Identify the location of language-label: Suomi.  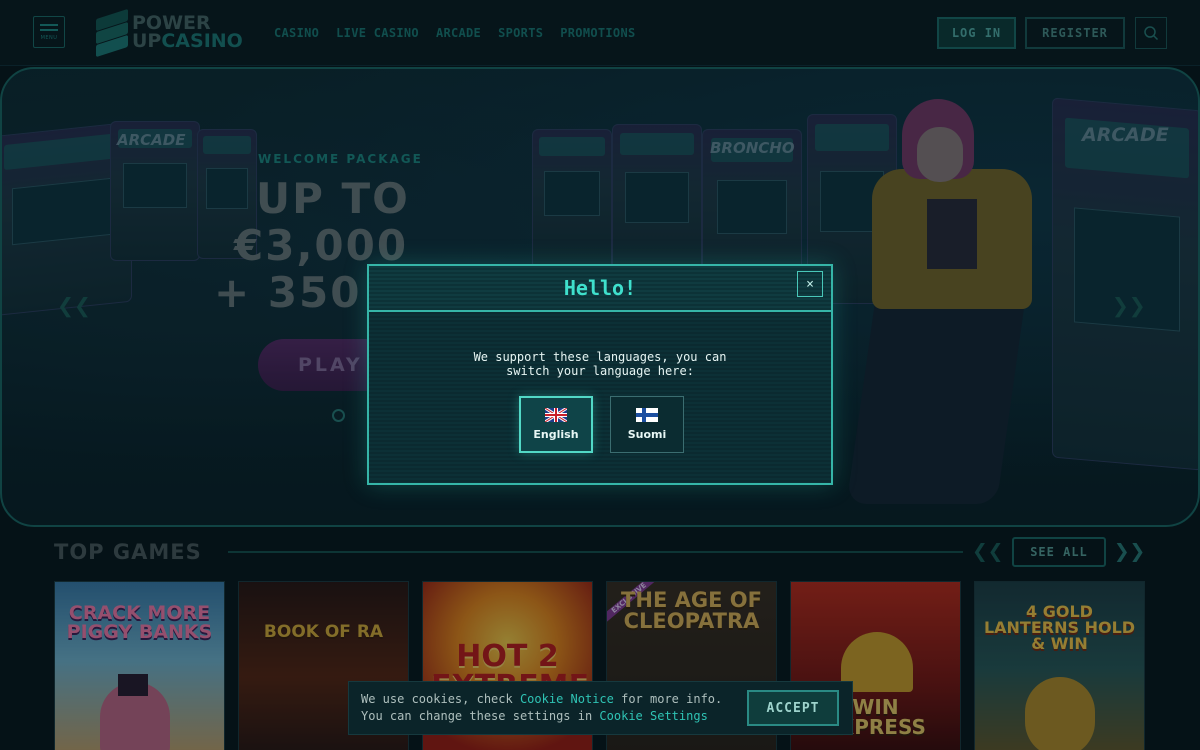
(647, 434).